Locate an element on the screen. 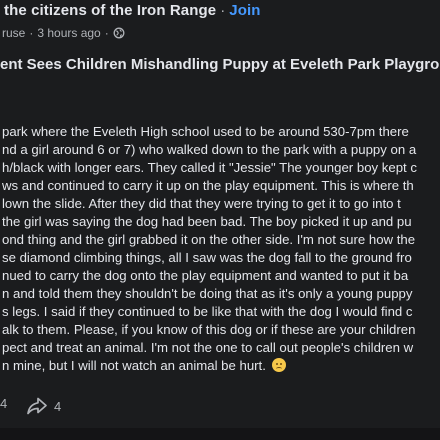  share-count: 4 is located at coordinates (58, 406).